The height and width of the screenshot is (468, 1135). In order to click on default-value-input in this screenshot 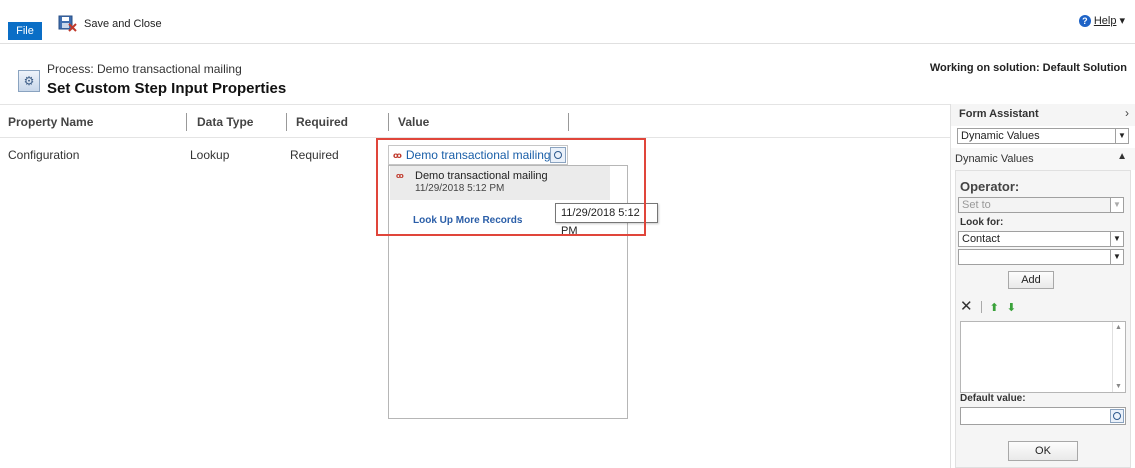, I will do `click(1043, 416)`.